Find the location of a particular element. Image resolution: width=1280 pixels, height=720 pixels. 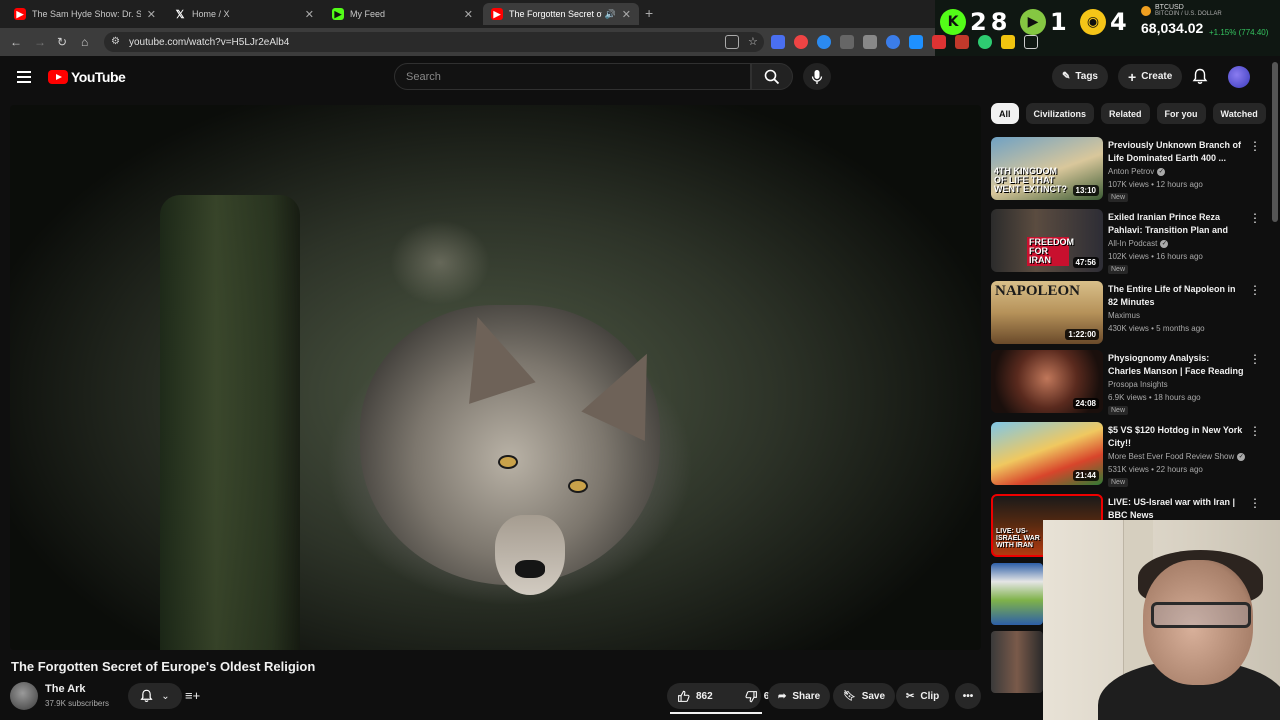

webcam-person-glasses is located at coordinates (1201, 615).